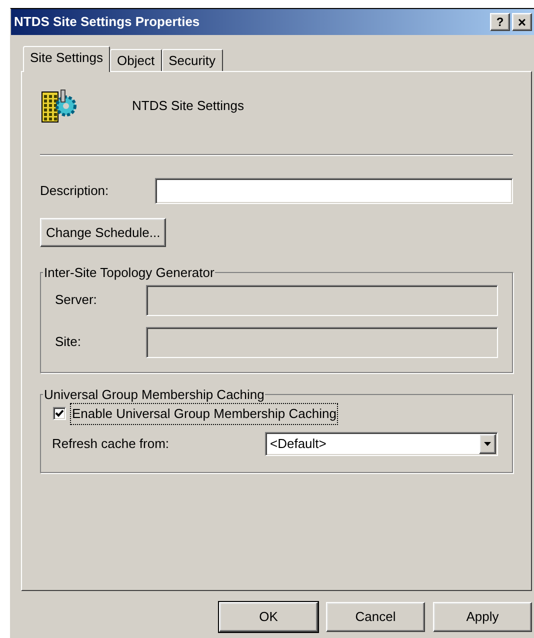 The image size is (534, 638). I want to click on description-label: Description:, so click(75, 191).